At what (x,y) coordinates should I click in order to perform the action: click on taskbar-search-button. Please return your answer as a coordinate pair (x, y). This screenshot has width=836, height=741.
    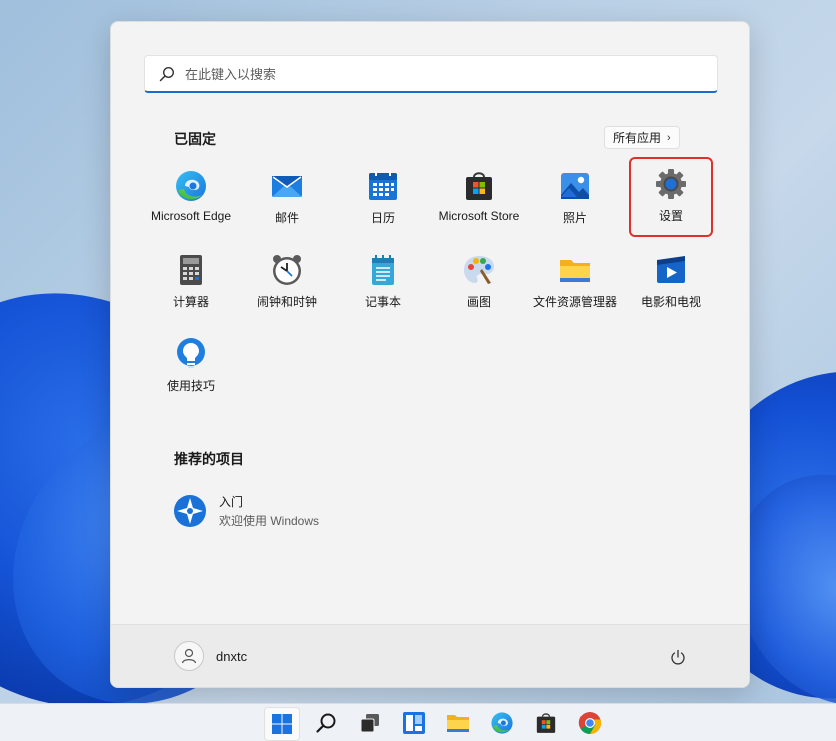
    Looking at the image, I should click on (326, 723).